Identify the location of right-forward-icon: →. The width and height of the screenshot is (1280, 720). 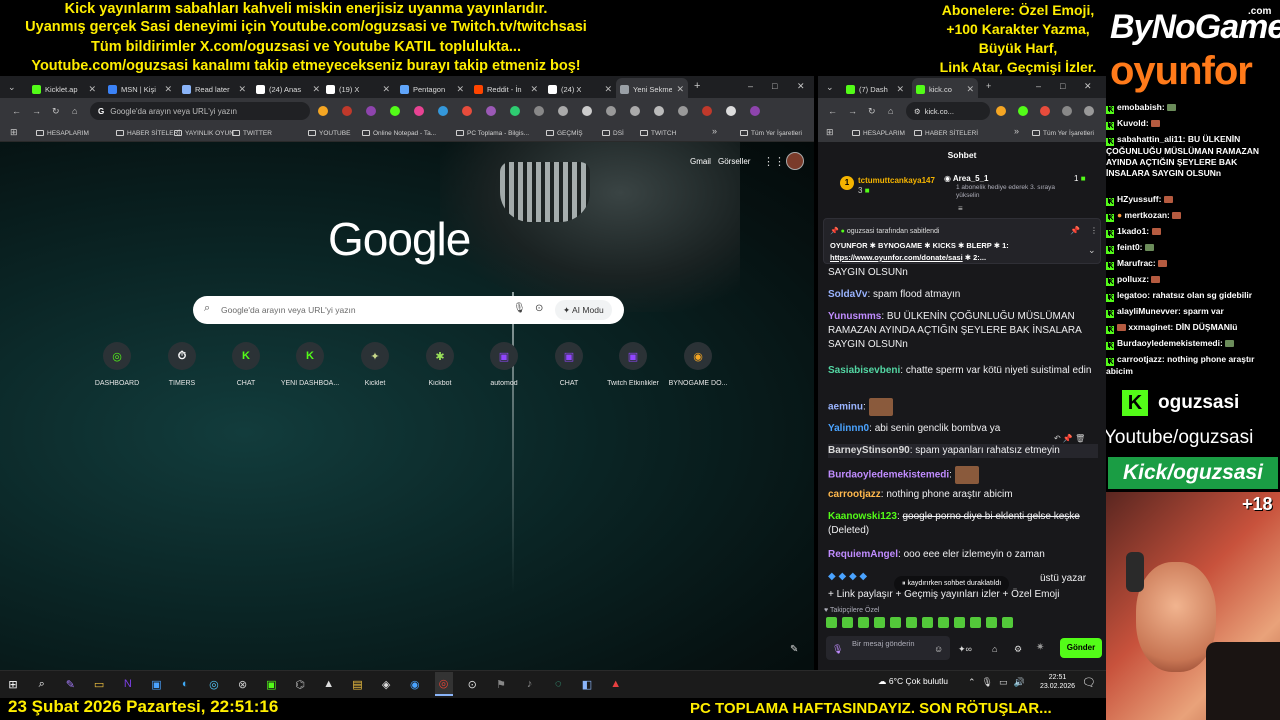
(852, 111).